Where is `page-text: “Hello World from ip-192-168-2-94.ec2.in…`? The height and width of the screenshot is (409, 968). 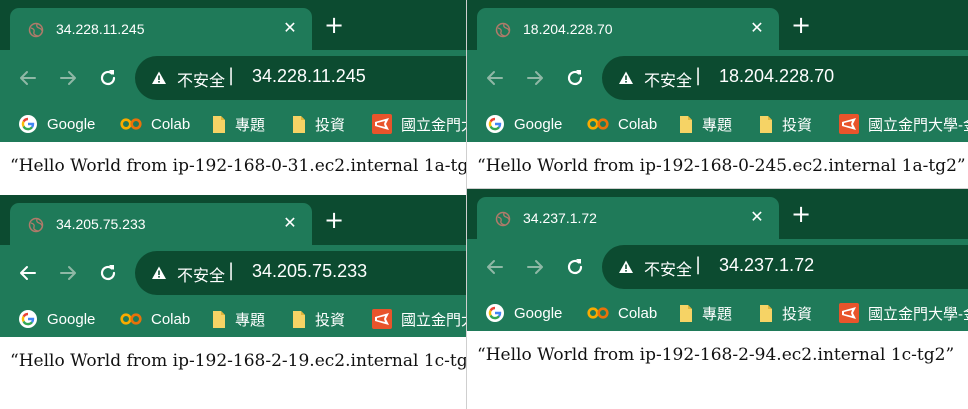 page-text: “Hello World from ip-192-168-2-94.ec2.in… is located at coordinates (716, 355).